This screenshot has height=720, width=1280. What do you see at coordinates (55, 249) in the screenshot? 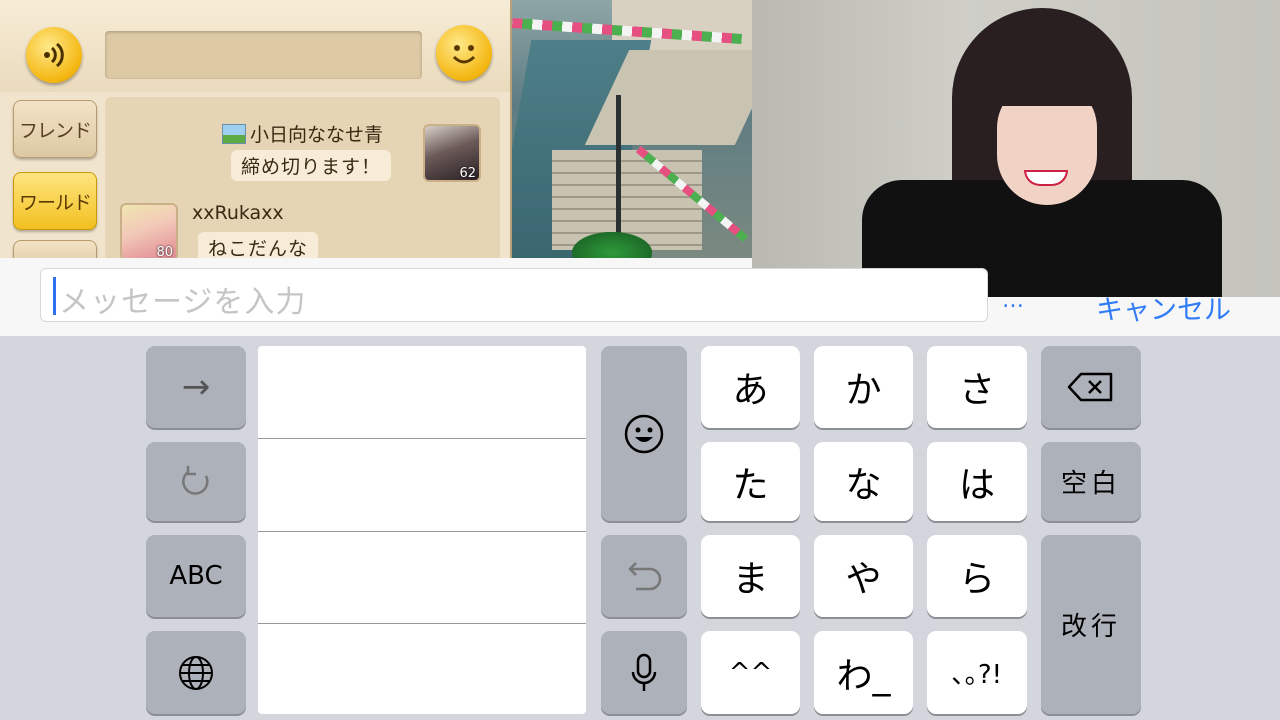
I see `tab-more` at bounding box center [55, 249].